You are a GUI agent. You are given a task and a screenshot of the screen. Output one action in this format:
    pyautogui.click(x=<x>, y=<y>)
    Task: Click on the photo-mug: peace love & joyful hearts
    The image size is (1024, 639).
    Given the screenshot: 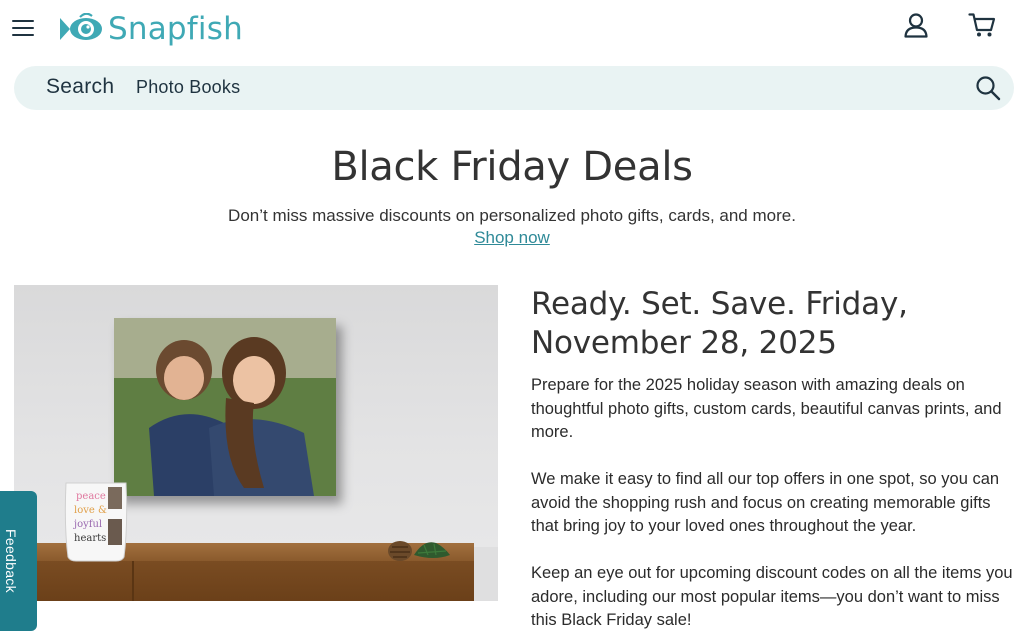 What is the action you would take?
    pyautogui.click(x=96, y=522)
    